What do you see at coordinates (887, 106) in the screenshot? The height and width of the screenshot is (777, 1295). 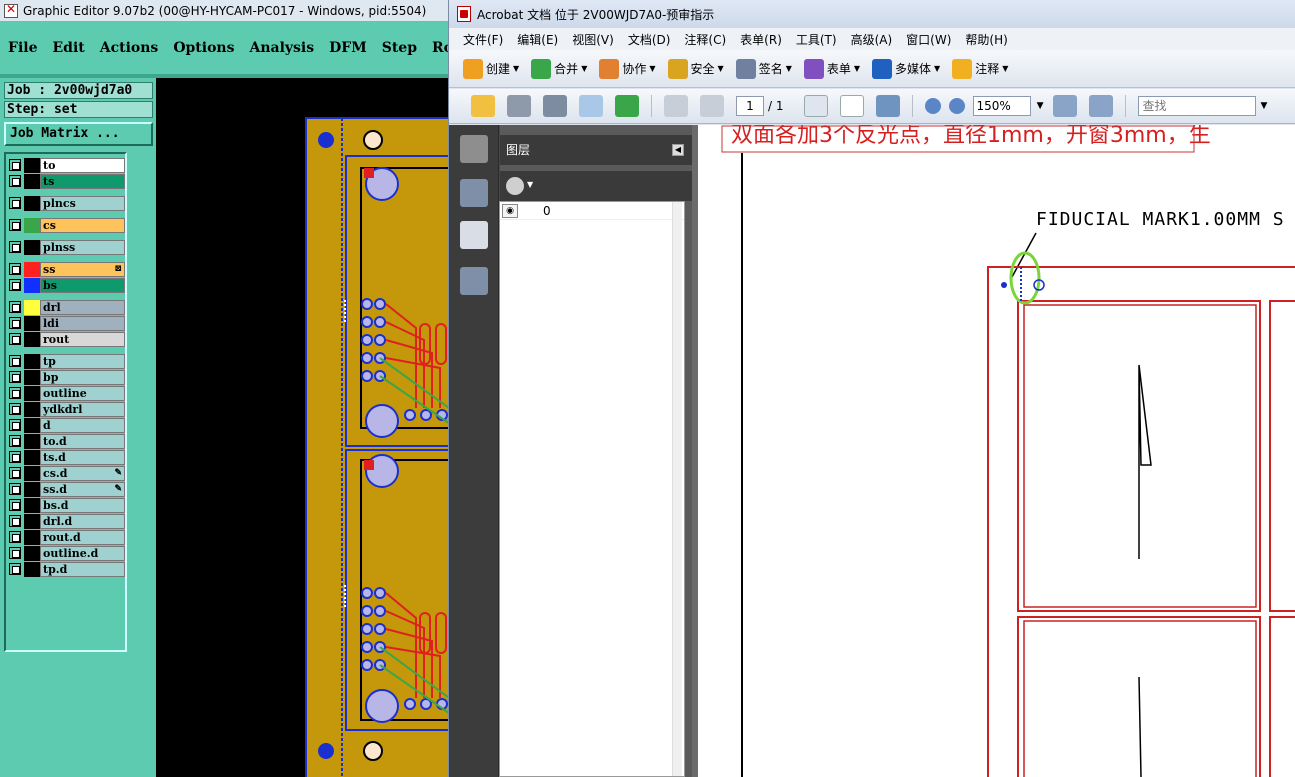 I see `zoom-marquee-icon` at bounding box center [887, 106].